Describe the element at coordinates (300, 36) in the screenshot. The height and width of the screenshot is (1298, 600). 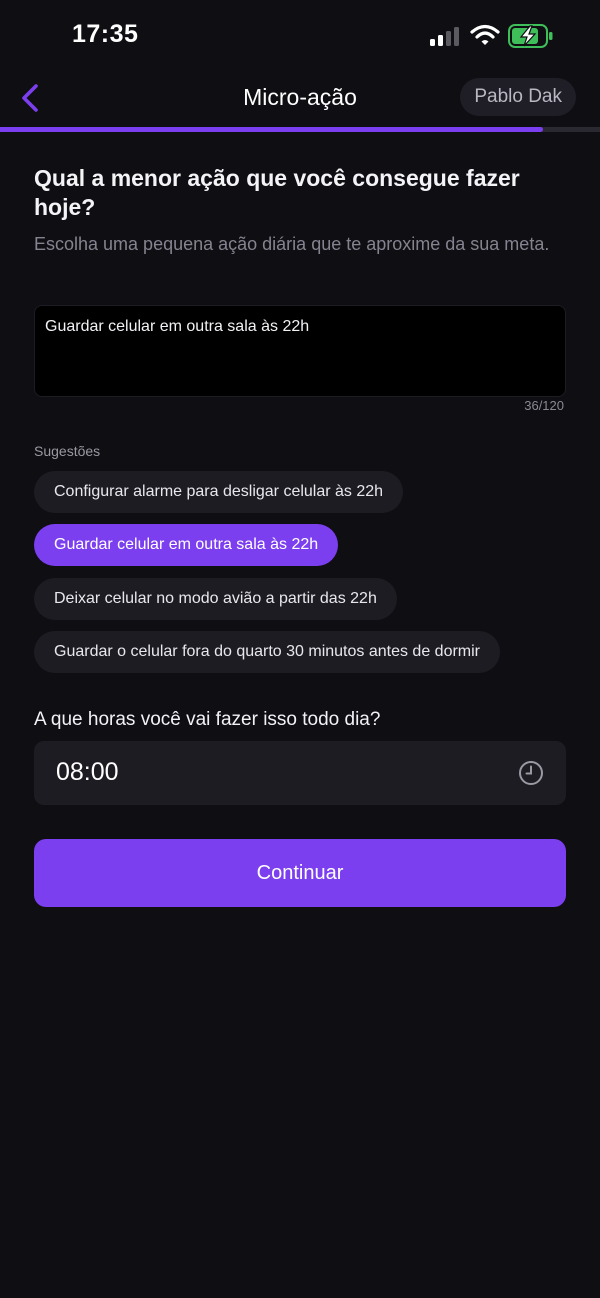
I see `status-bar: 17:35` at that location.